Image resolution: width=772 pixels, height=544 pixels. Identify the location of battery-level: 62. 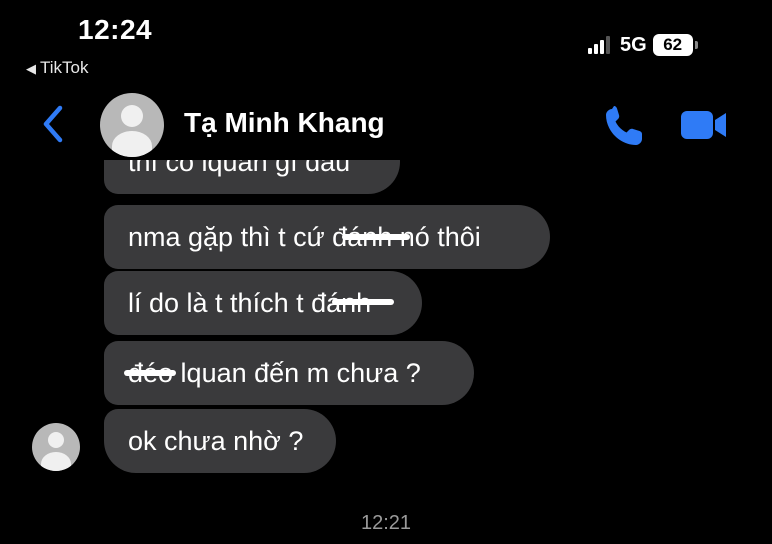
(673, 44).